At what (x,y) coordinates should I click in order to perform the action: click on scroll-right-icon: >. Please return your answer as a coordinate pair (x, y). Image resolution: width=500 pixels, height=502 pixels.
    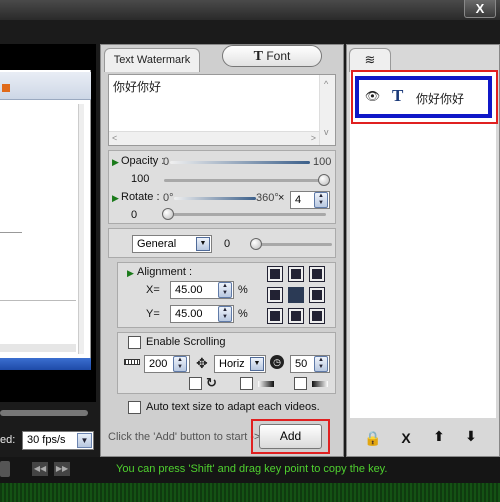
    Looking at the image, I should click on (313, 138).